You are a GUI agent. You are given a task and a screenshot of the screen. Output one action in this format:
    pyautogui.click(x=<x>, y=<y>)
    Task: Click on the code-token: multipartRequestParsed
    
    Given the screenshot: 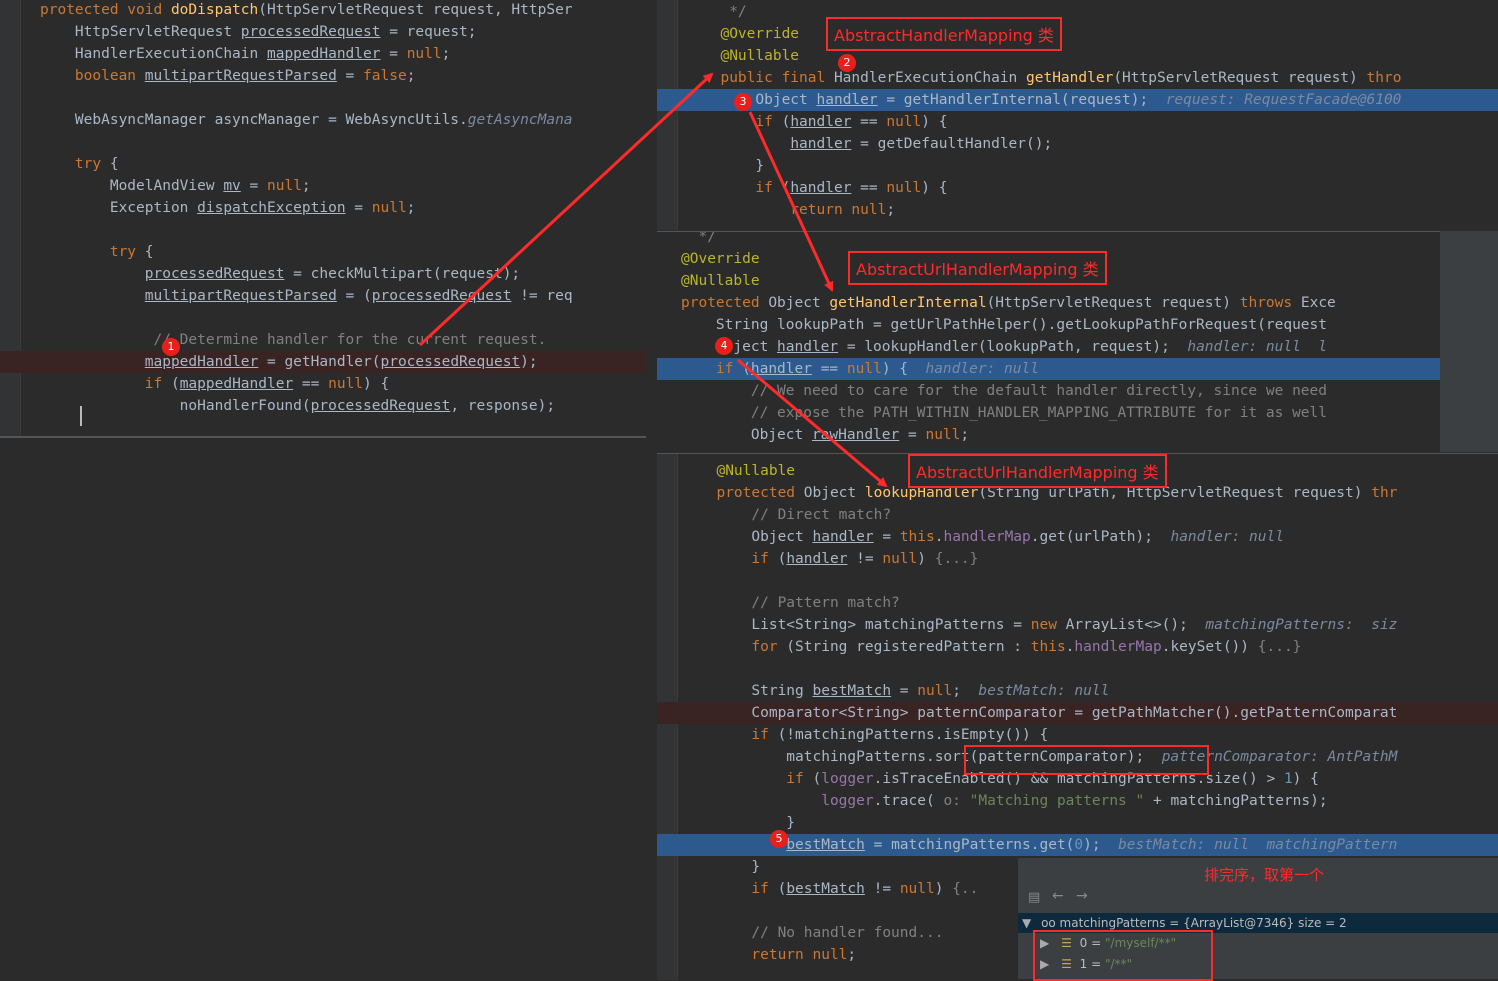 What is the action you would take?
    pyautogui.click(x=240, y=76)
    